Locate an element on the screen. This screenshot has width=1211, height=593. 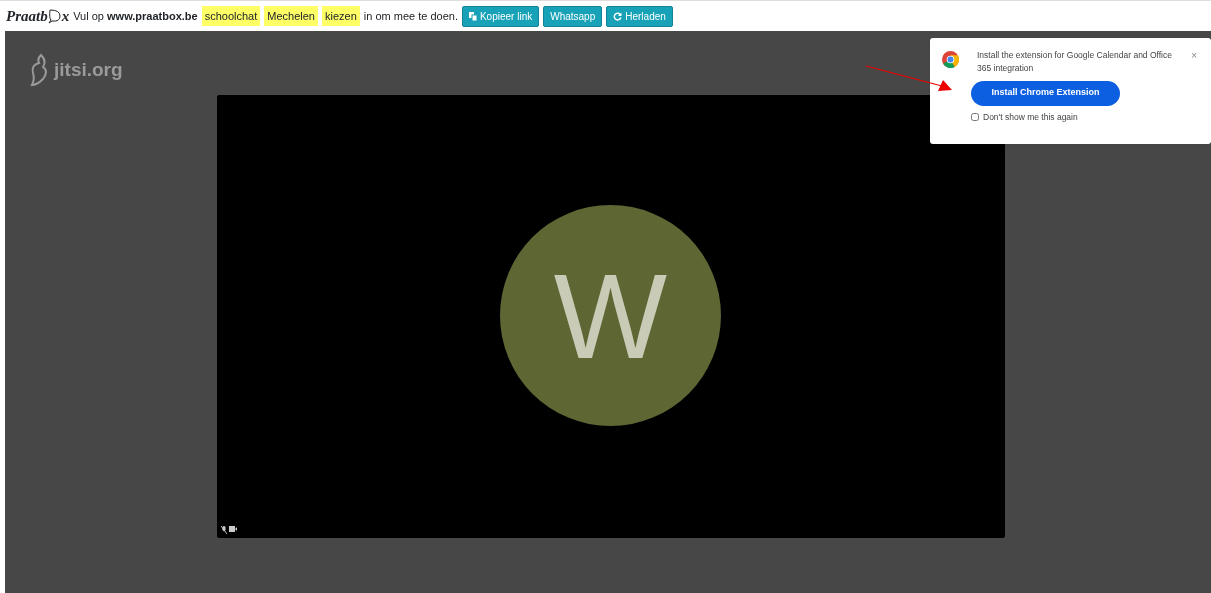
toolbar-button: Herladen is located at coordinates (639, 16).